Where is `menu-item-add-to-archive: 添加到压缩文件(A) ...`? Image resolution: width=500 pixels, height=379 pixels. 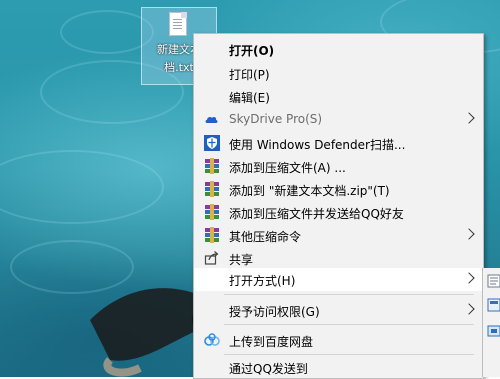 menu-item-add-to-archive: 添加到压缩文件(A) ... is located at coordinates (338, 166).